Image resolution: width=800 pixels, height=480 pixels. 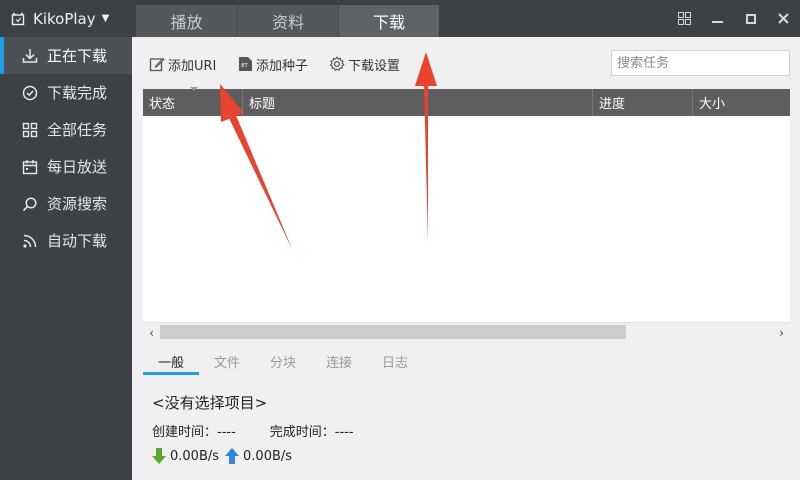 I want to click on upload-speed-icon, so click(x=232, y=456).